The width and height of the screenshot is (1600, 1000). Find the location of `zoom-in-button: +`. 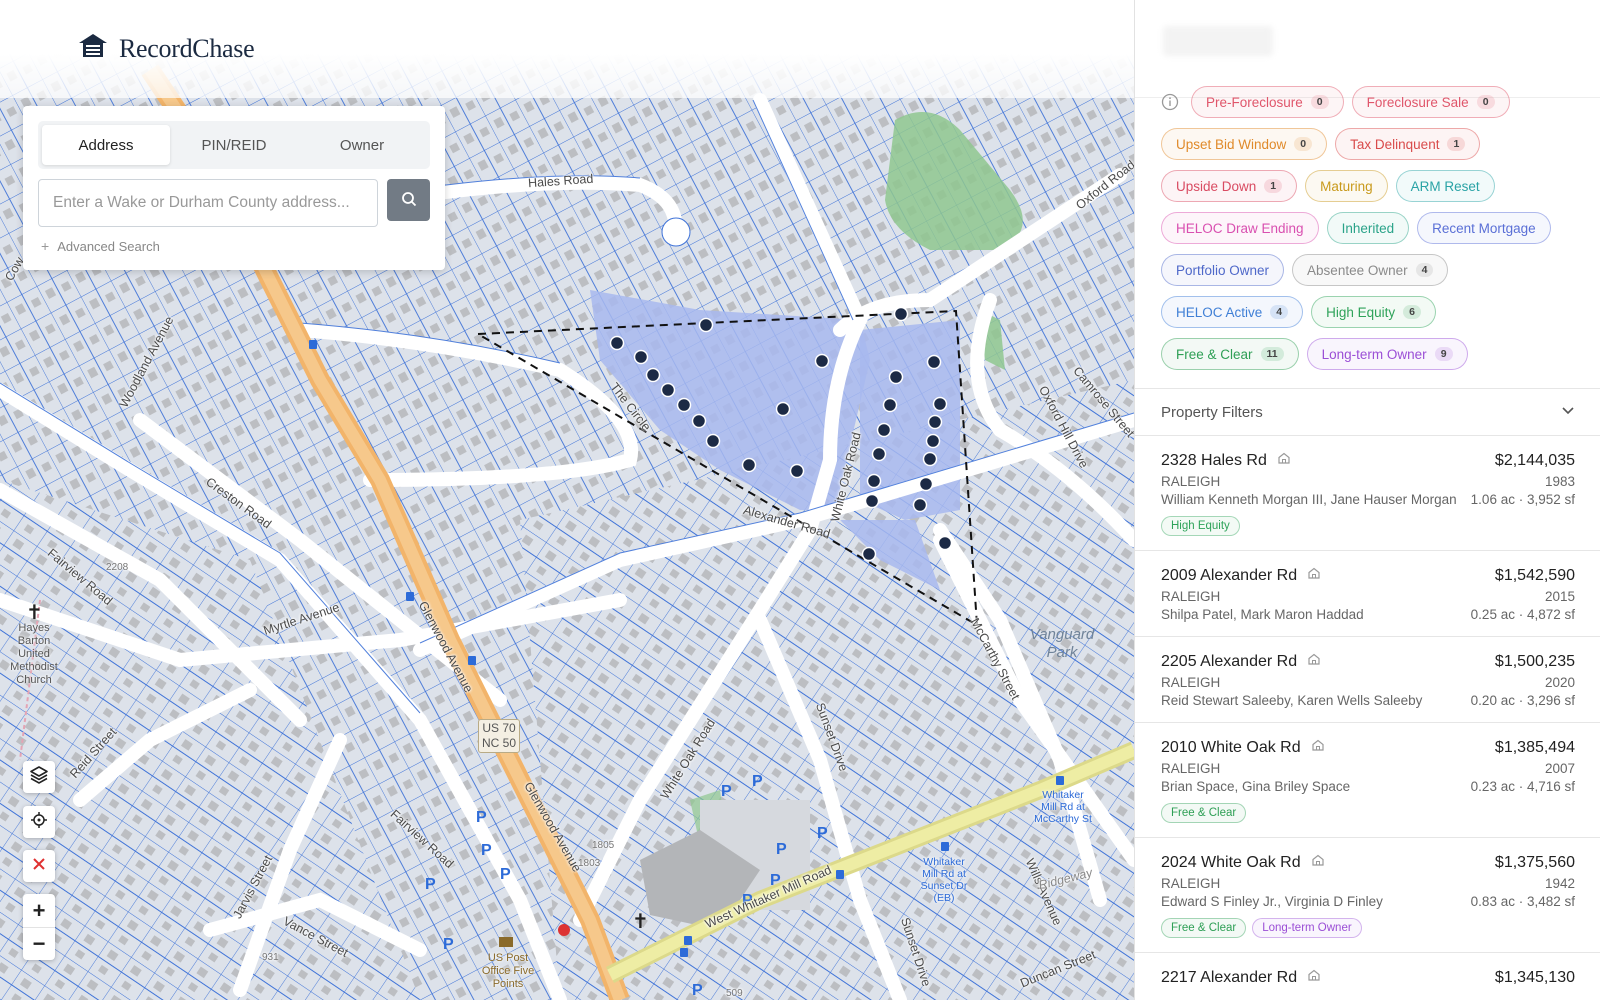

zoom-in-button: + is located at coordinates (39, 910).